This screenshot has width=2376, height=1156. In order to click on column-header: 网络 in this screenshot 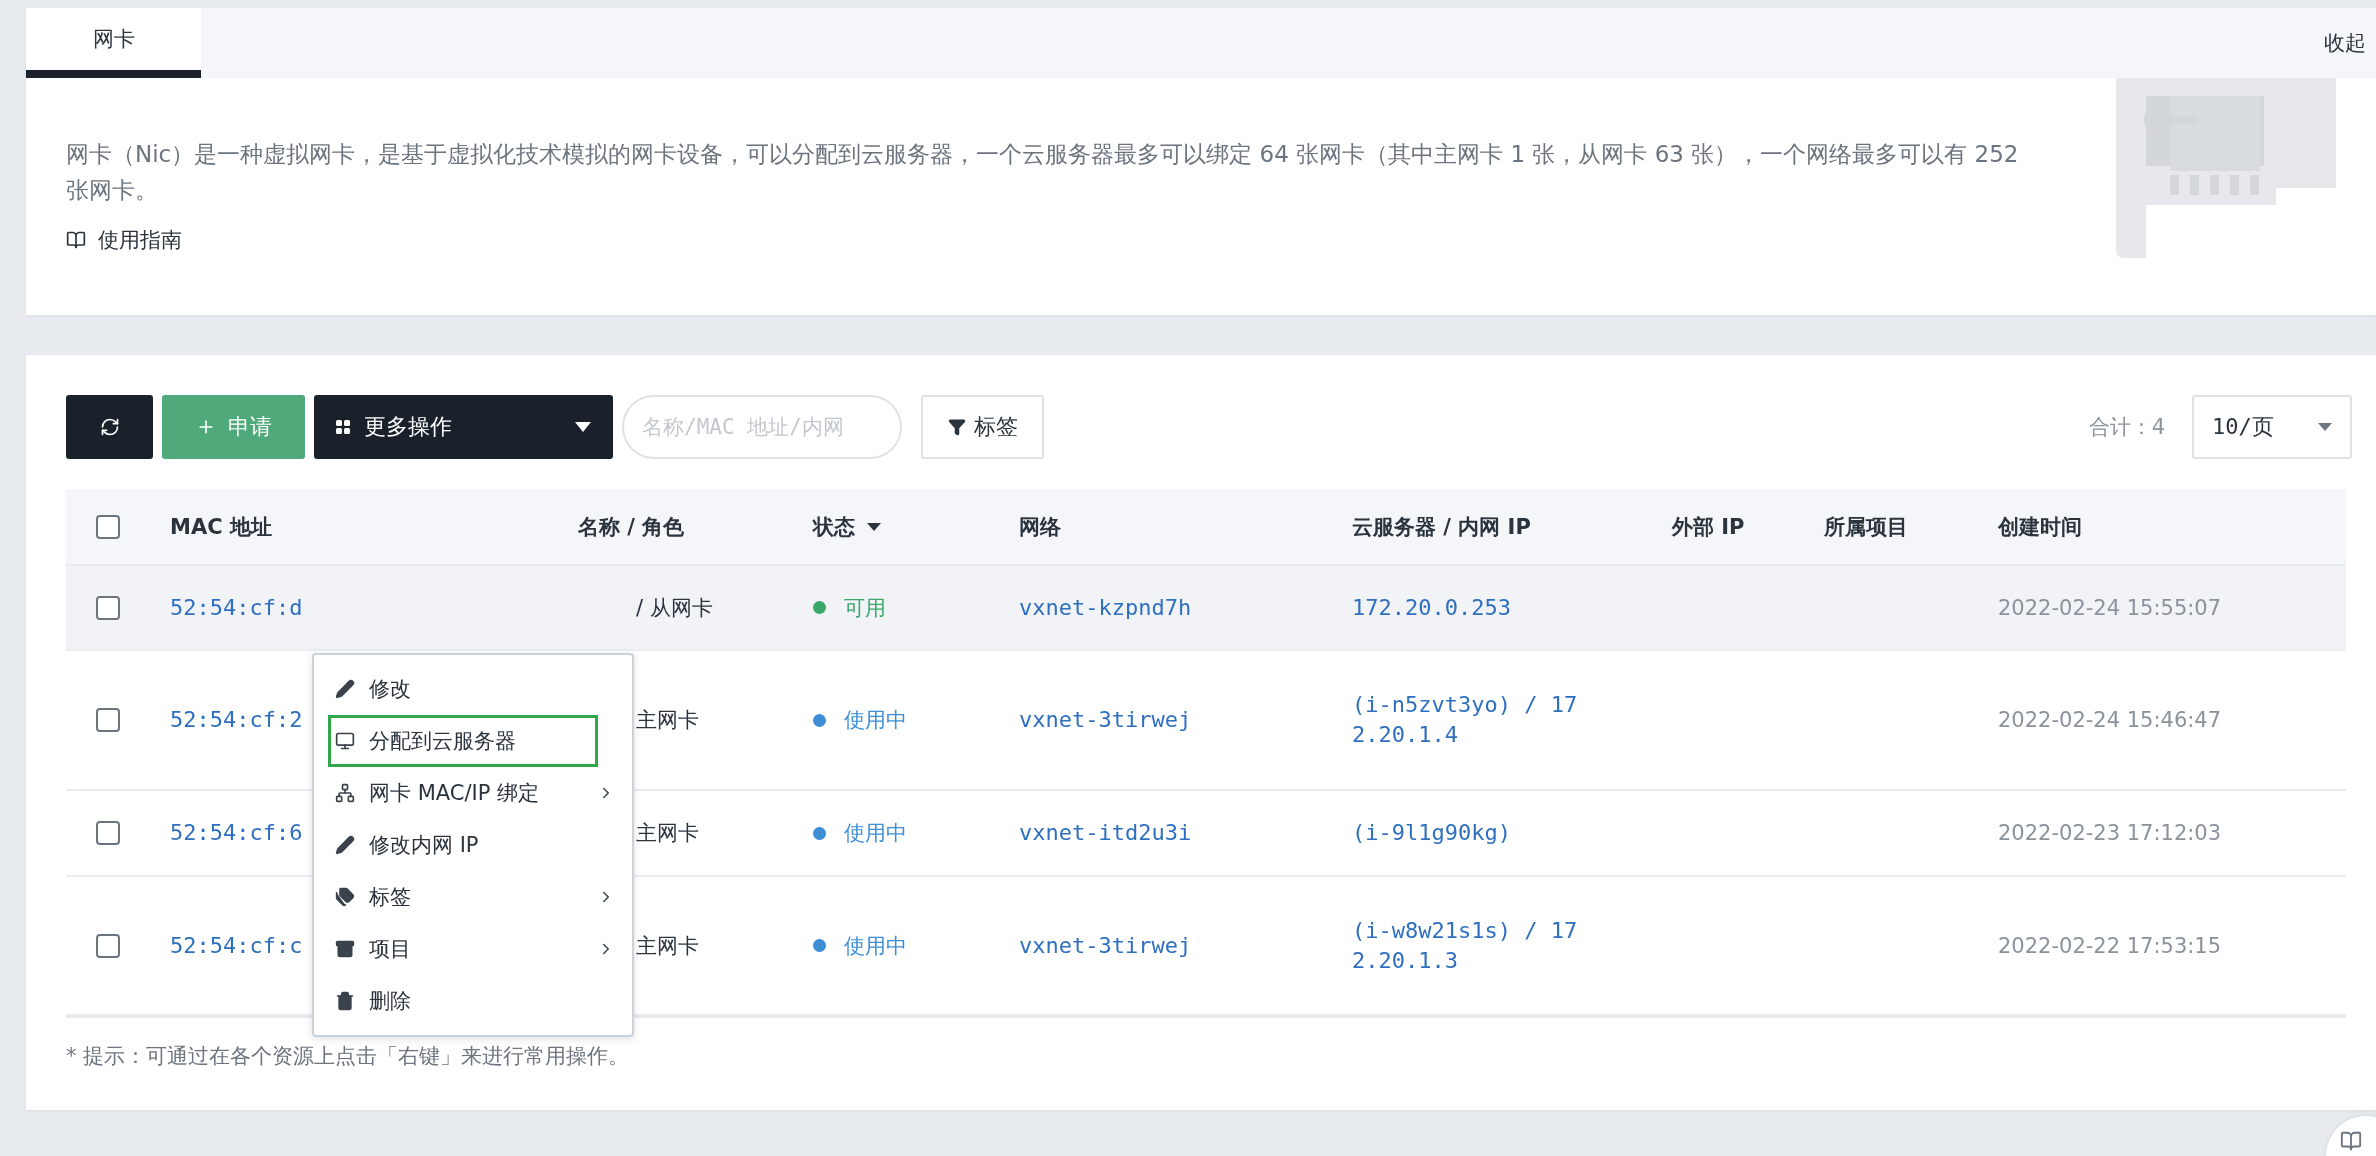, I will do `click(1040, 527)`.